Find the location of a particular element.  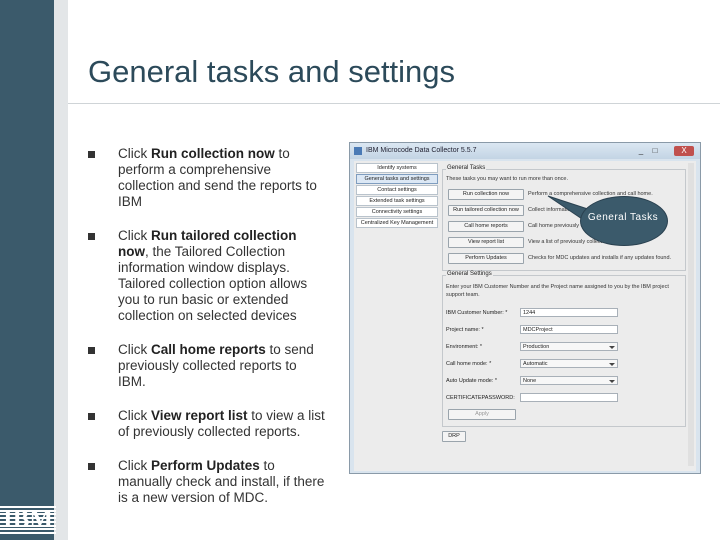

callout-text: General Tasks is located at coordinates (623, 217).